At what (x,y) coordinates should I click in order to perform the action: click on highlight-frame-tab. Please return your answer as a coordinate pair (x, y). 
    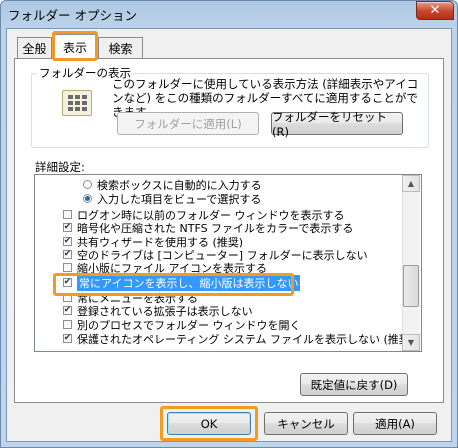
    Looking at the image, I should click on (75, 46).